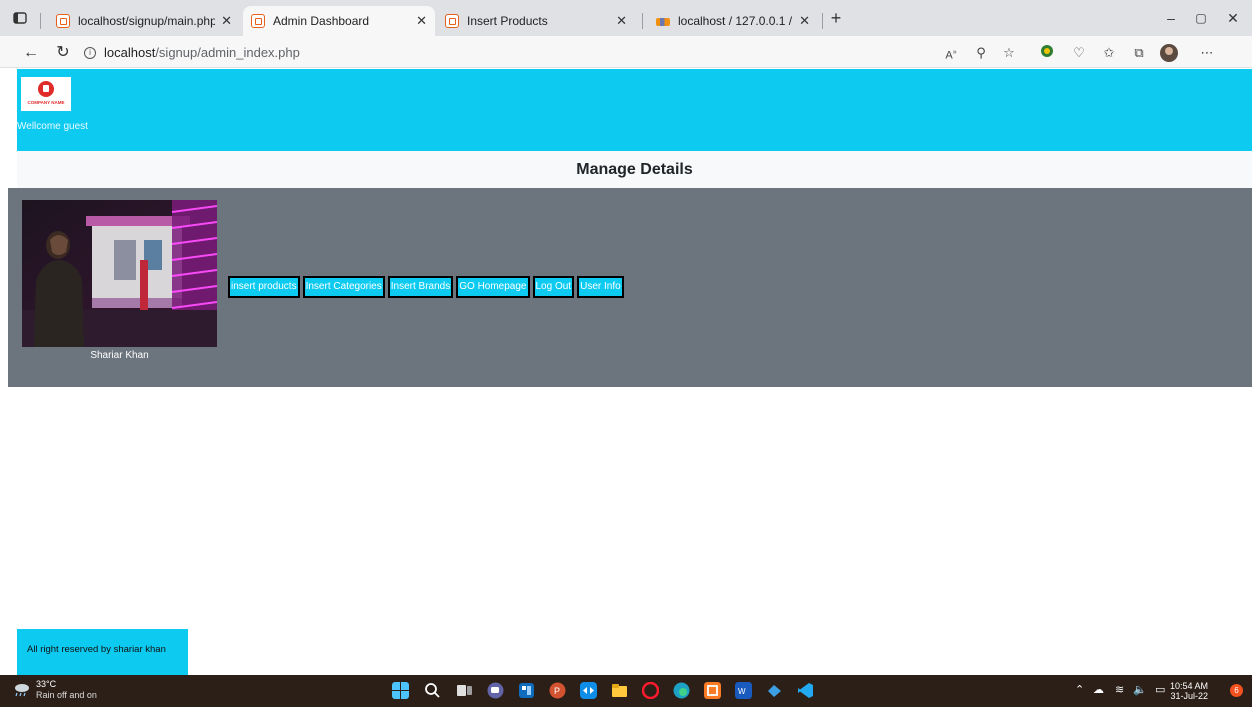 The width and height of the screenshot is (1252, 707). What do you see at coordinates (650, 690) in the screenshot?
I see `opera-icon` at bounding box center [650, 690].